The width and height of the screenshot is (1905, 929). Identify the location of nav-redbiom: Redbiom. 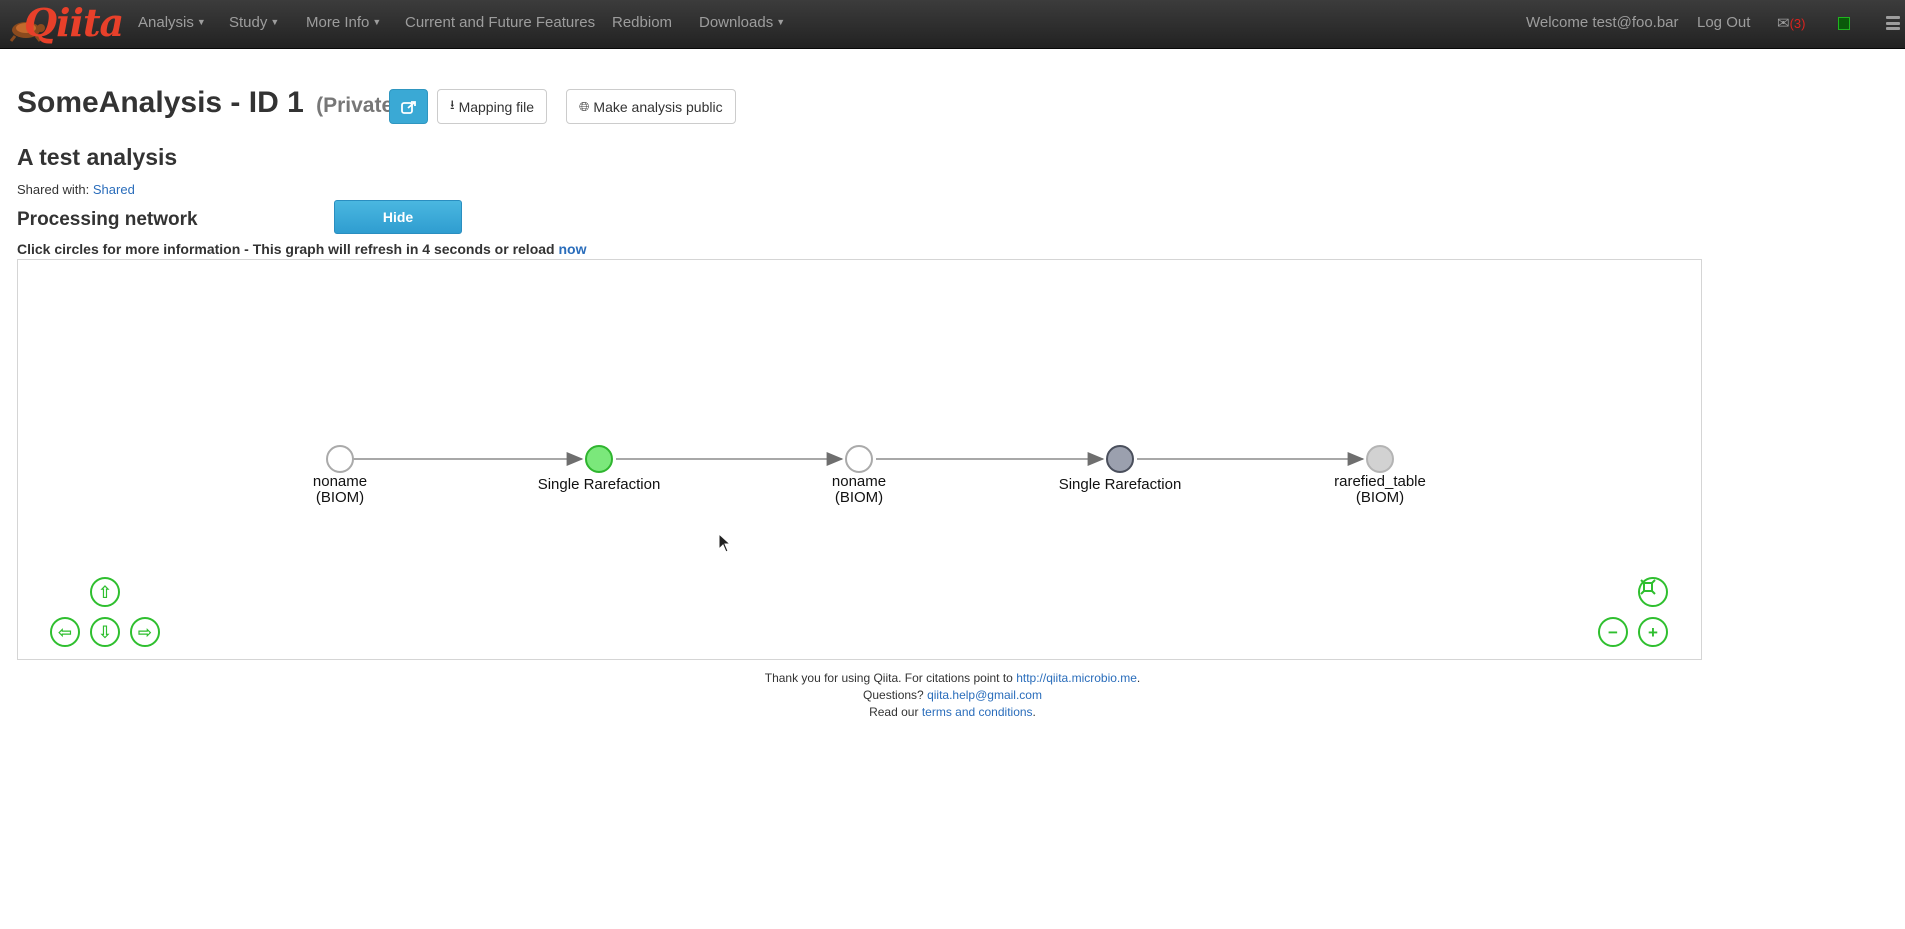
(642, 22).